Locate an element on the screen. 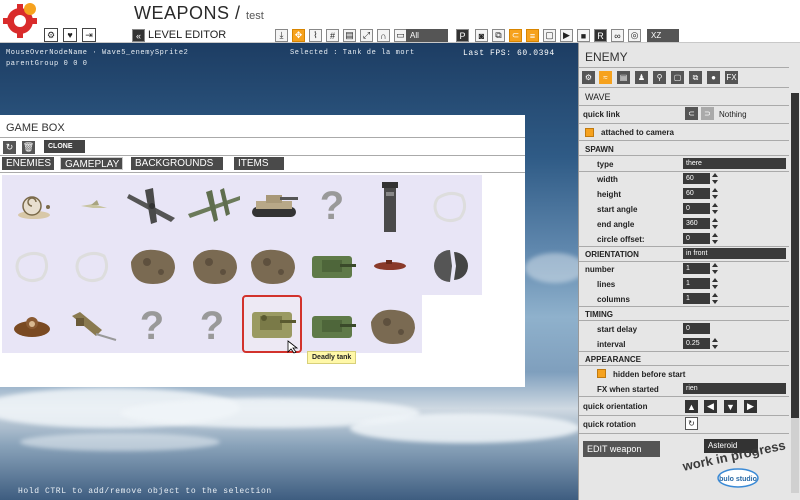 Image resolution: width=800 pixels, height=500 pixels. end-angle-stepper is located at coordinates (715, 223).